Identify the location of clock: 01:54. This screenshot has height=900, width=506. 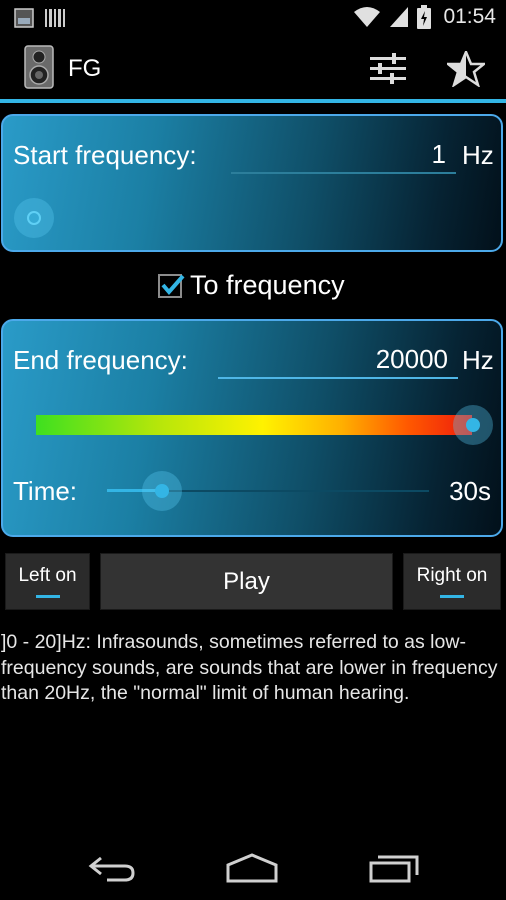
(469, 16).